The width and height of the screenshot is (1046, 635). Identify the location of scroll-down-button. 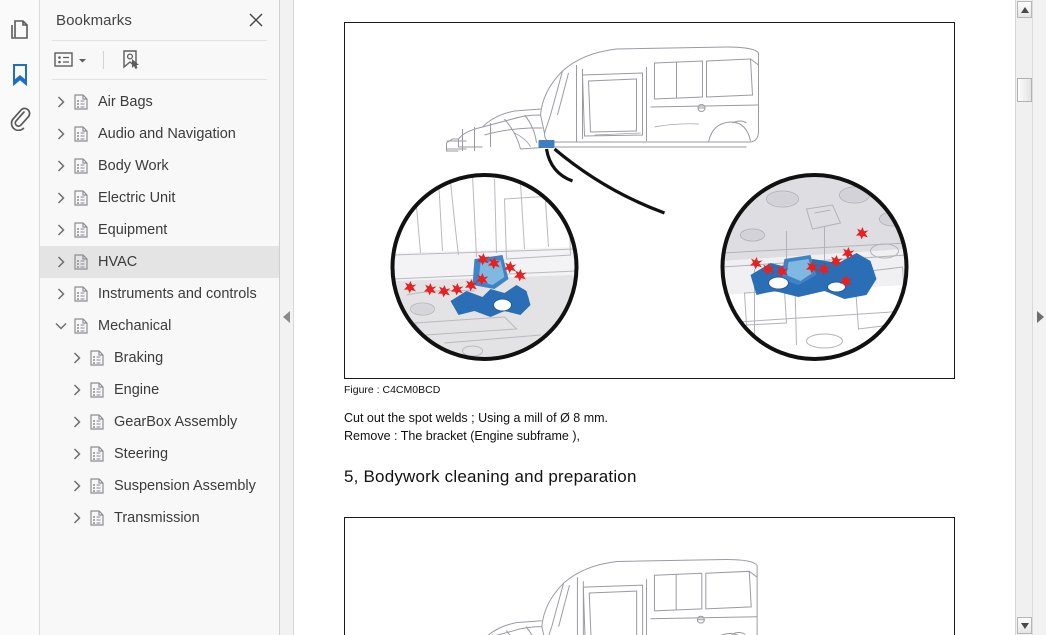
(1024, 625).